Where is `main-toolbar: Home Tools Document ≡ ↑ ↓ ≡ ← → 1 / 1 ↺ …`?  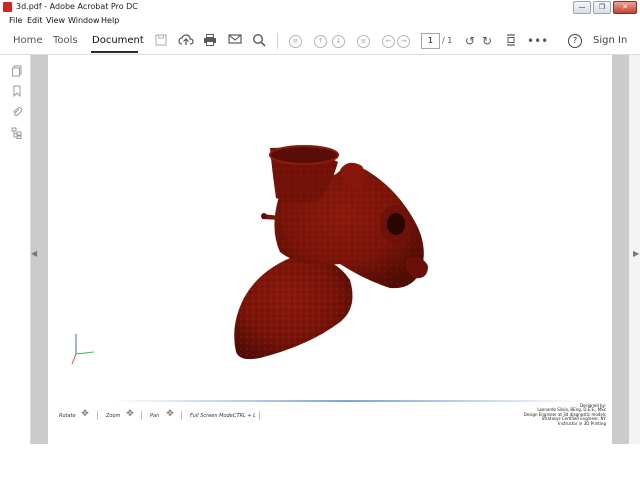
main-toolbar: Home Tools Document ≡ ↑ ↓ ≡ ← → 1 / 1 ↺ … is located at coordinates (320, 41).